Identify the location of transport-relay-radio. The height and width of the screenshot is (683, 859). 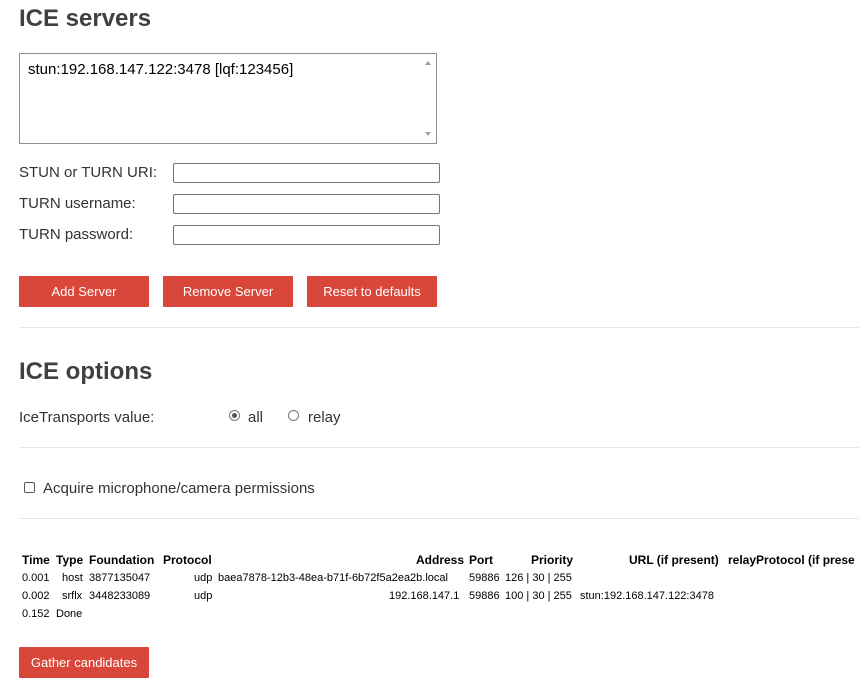
(293, 415).